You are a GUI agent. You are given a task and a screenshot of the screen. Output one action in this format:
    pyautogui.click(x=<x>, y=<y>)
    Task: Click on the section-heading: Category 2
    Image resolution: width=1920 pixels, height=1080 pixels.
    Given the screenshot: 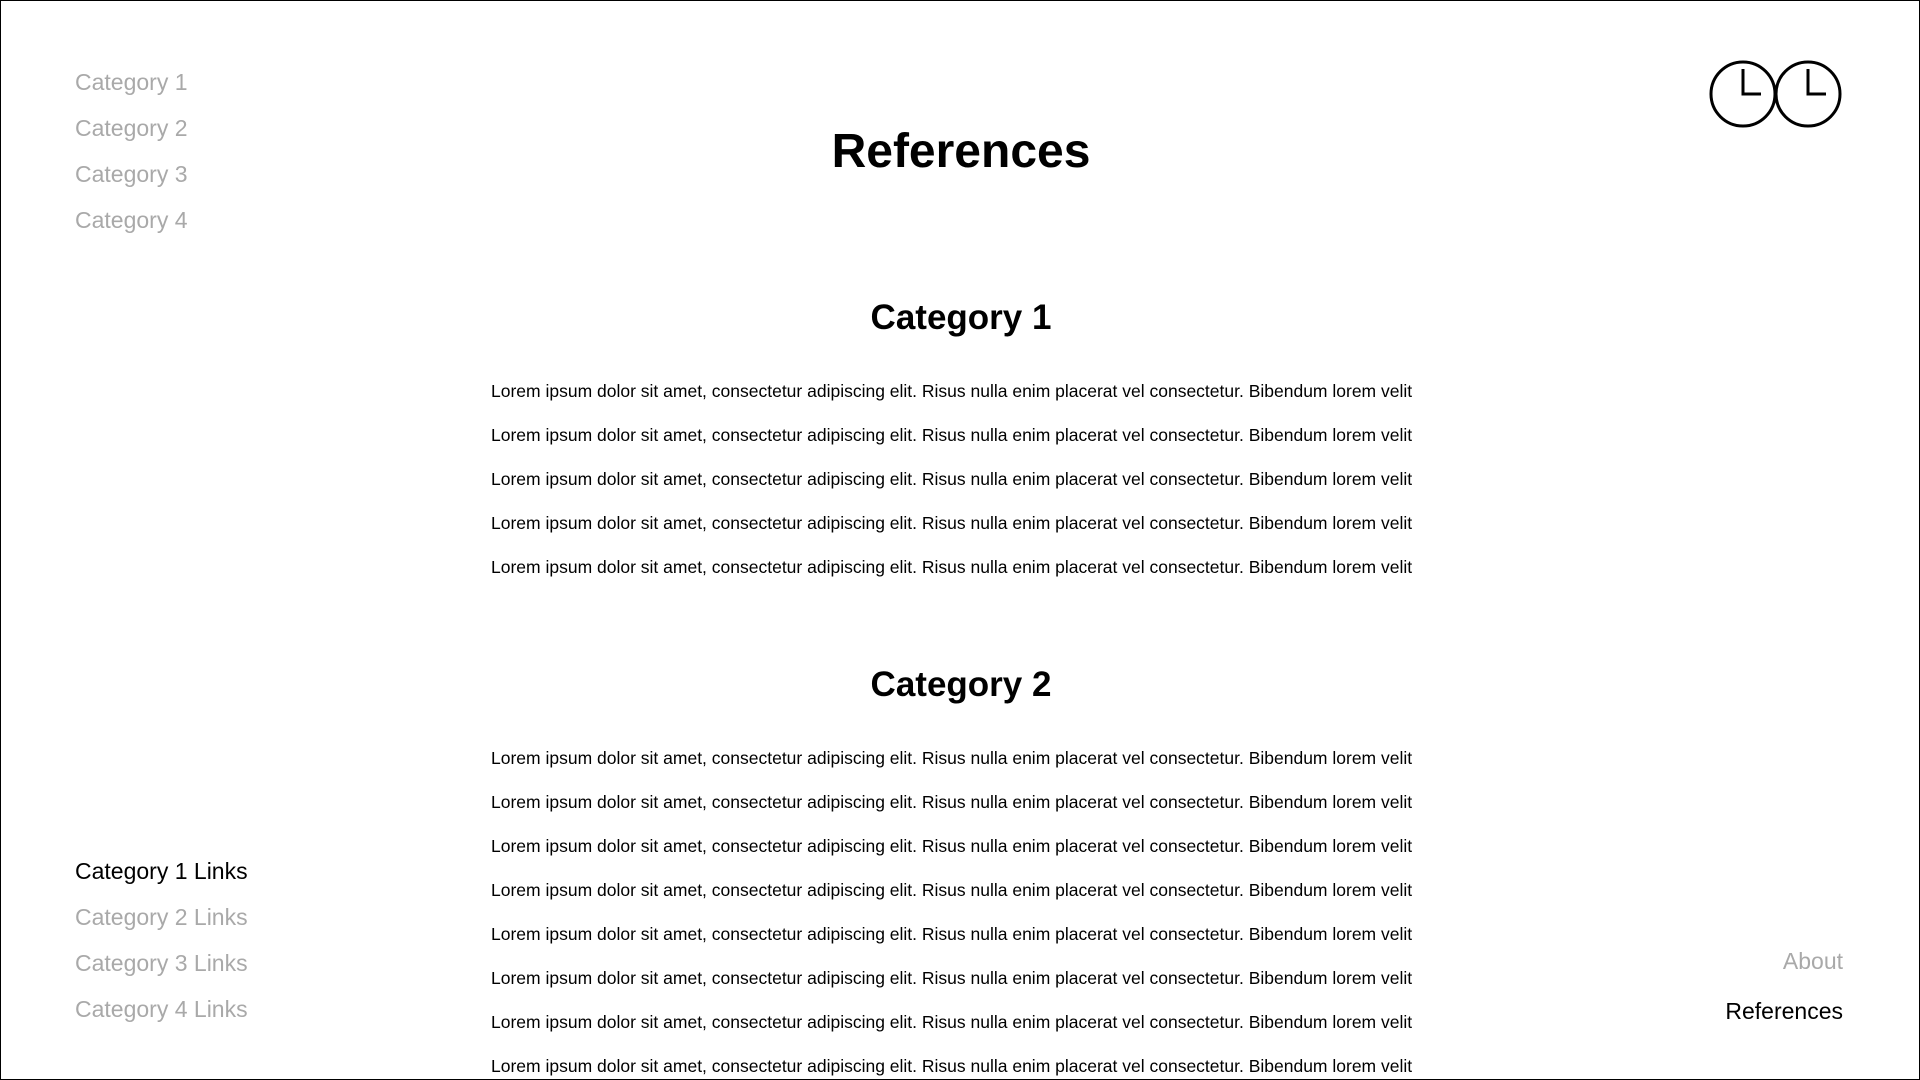 What is the action you would take?
    pyautogui.click(x=961, y=684)
    